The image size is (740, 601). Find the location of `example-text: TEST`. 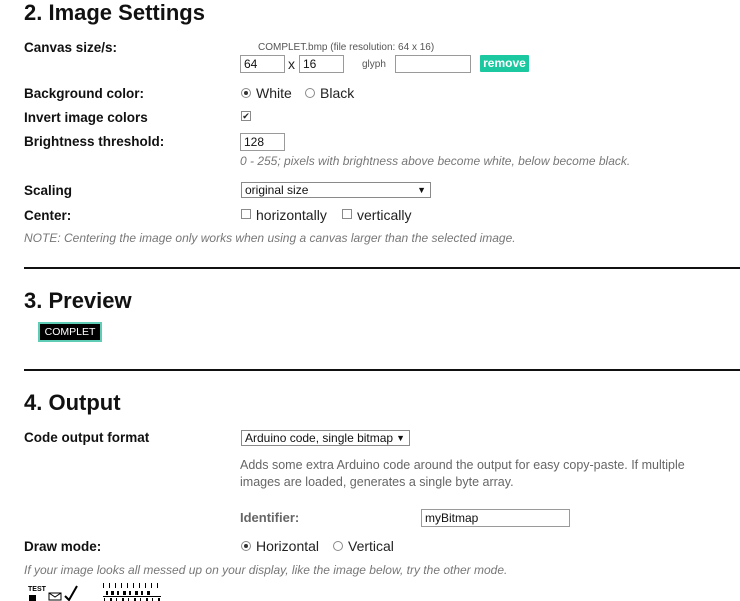

example-text: TEST is located at coordinates (37, 589).